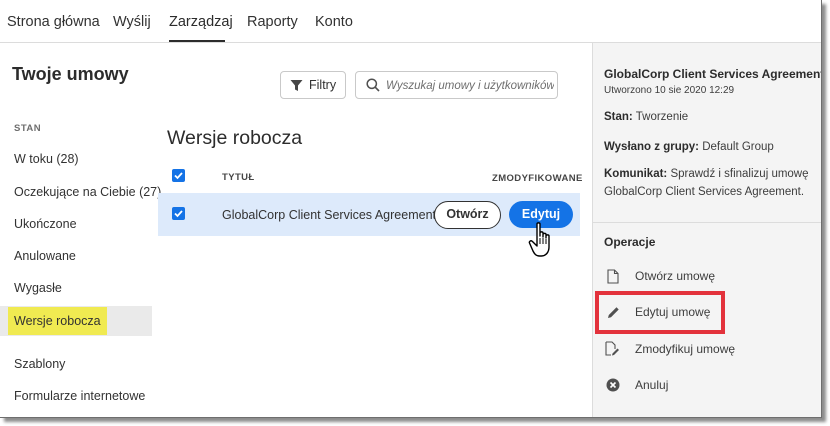  What do you see at coordinates (329, 215) in the screenshot?
I see `row-title: GlobalCorp Client Services Agreement` at bounding box center [329, 215].